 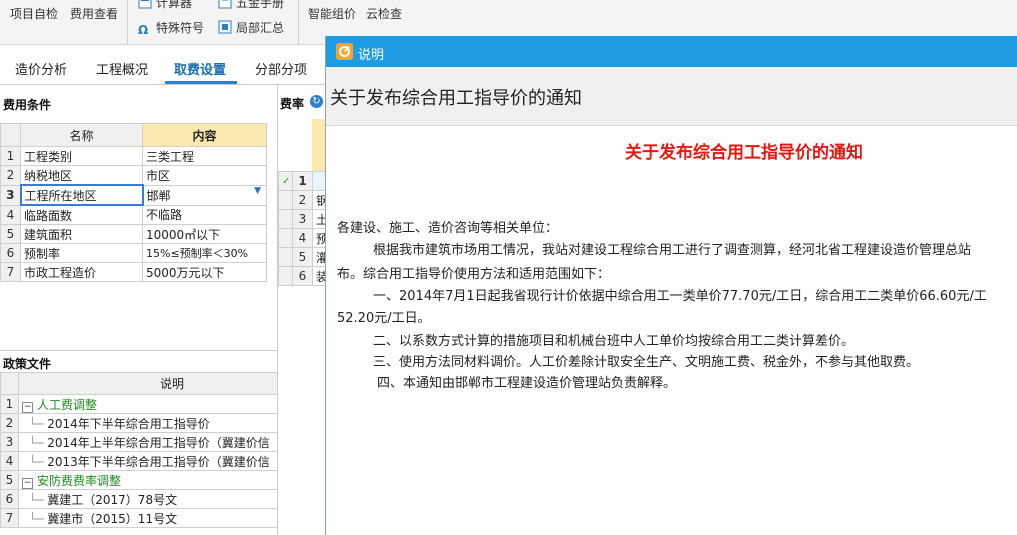 I want to click on tree-item-label: 2014年下半年综合用工指导价, so click(x=128, y=423).